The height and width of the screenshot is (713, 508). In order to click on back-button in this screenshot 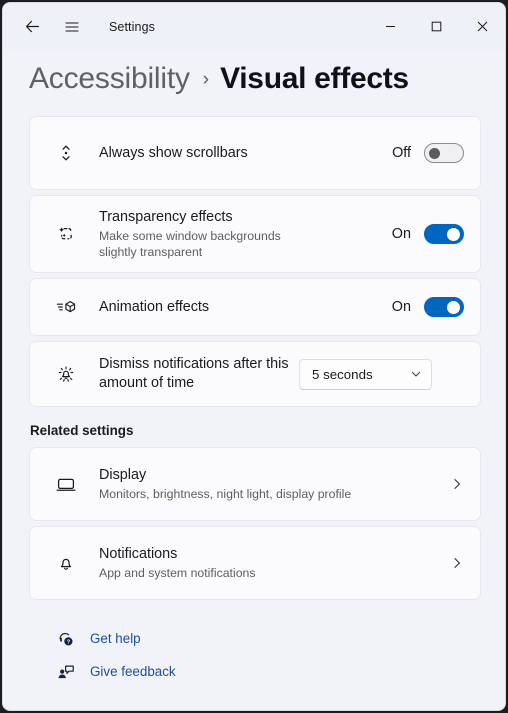, I will do `click(32, 27)`.